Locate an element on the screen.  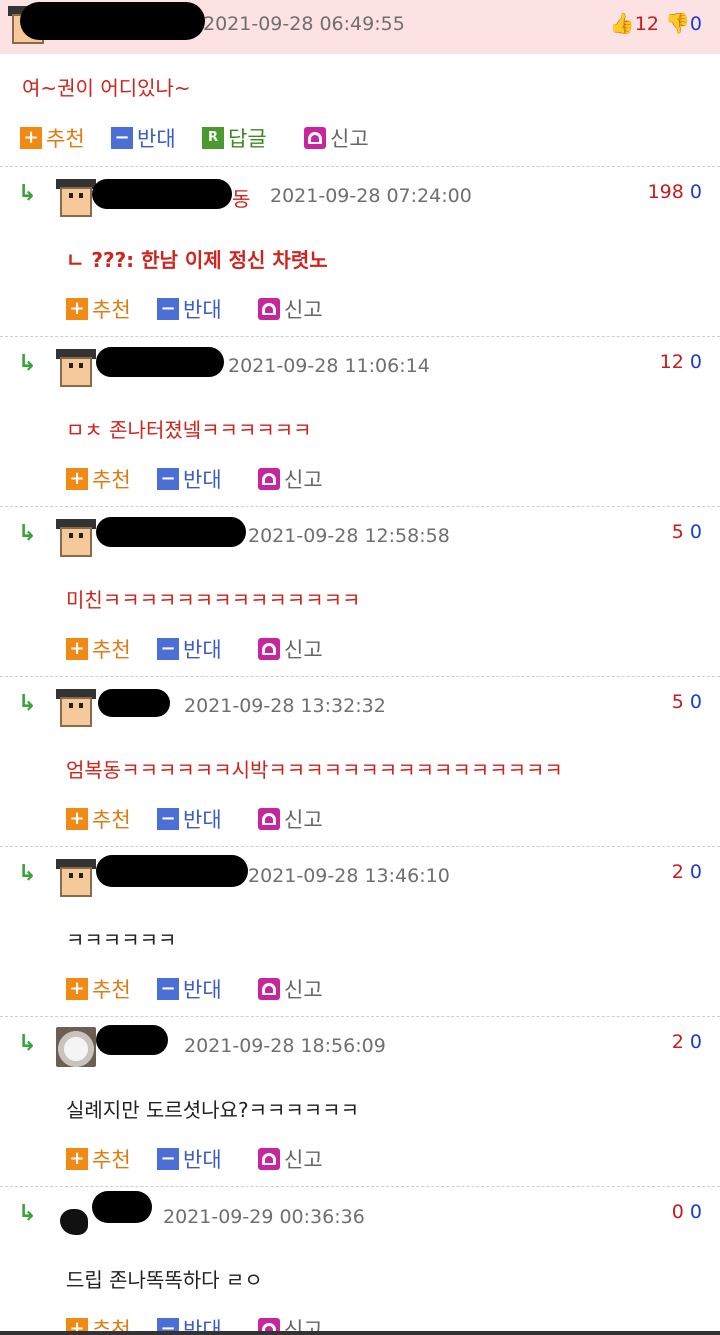
thumbs-up-icon: 👍 is located at coordinates (622, 23).